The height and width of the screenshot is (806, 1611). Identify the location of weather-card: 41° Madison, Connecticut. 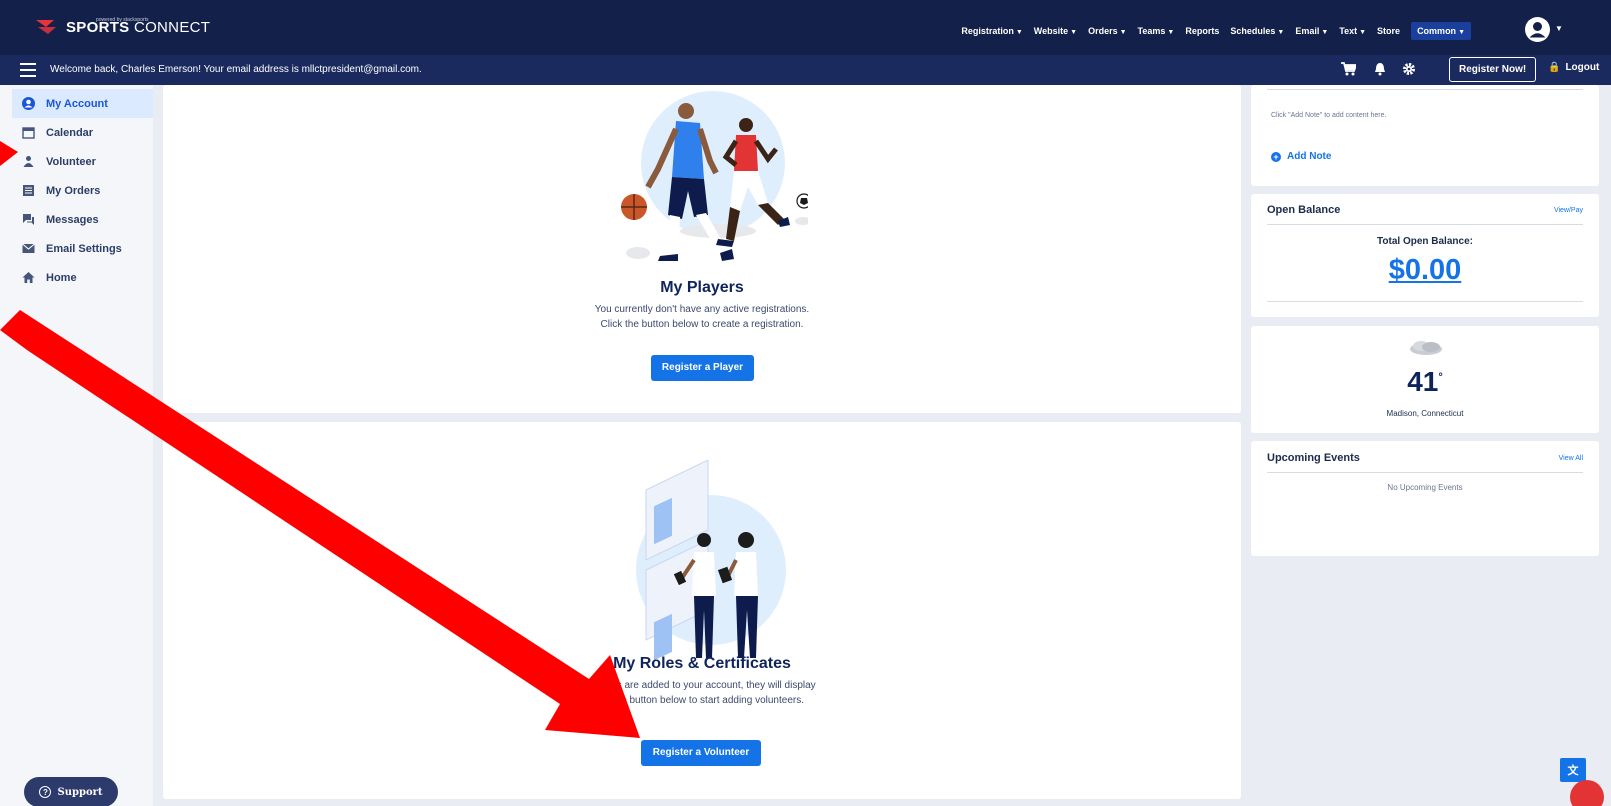
(1425, 379).